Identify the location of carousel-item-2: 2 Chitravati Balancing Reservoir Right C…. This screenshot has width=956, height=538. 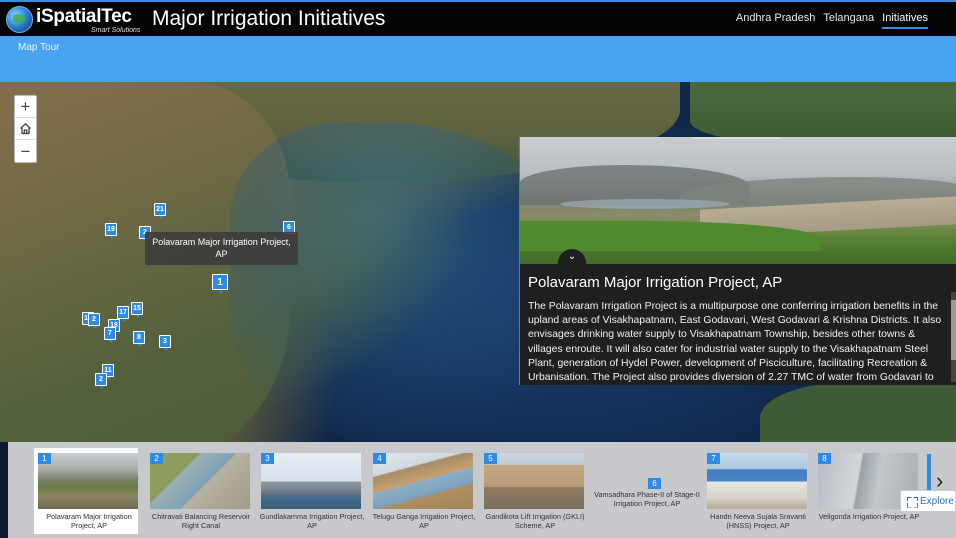
(198, 491).